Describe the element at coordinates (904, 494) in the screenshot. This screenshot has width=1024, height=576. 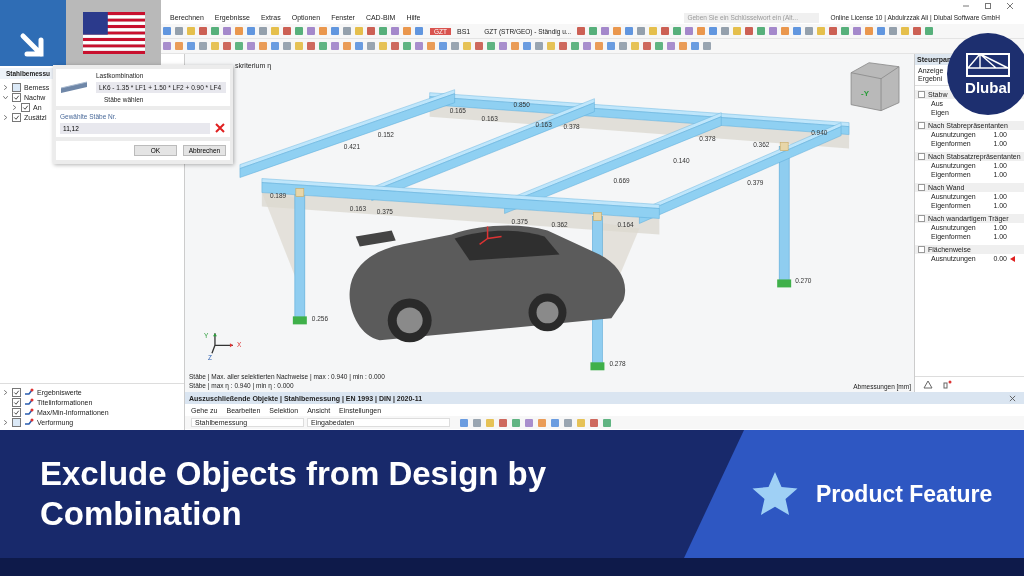
I see `feature-label: Product Feature` at that location.